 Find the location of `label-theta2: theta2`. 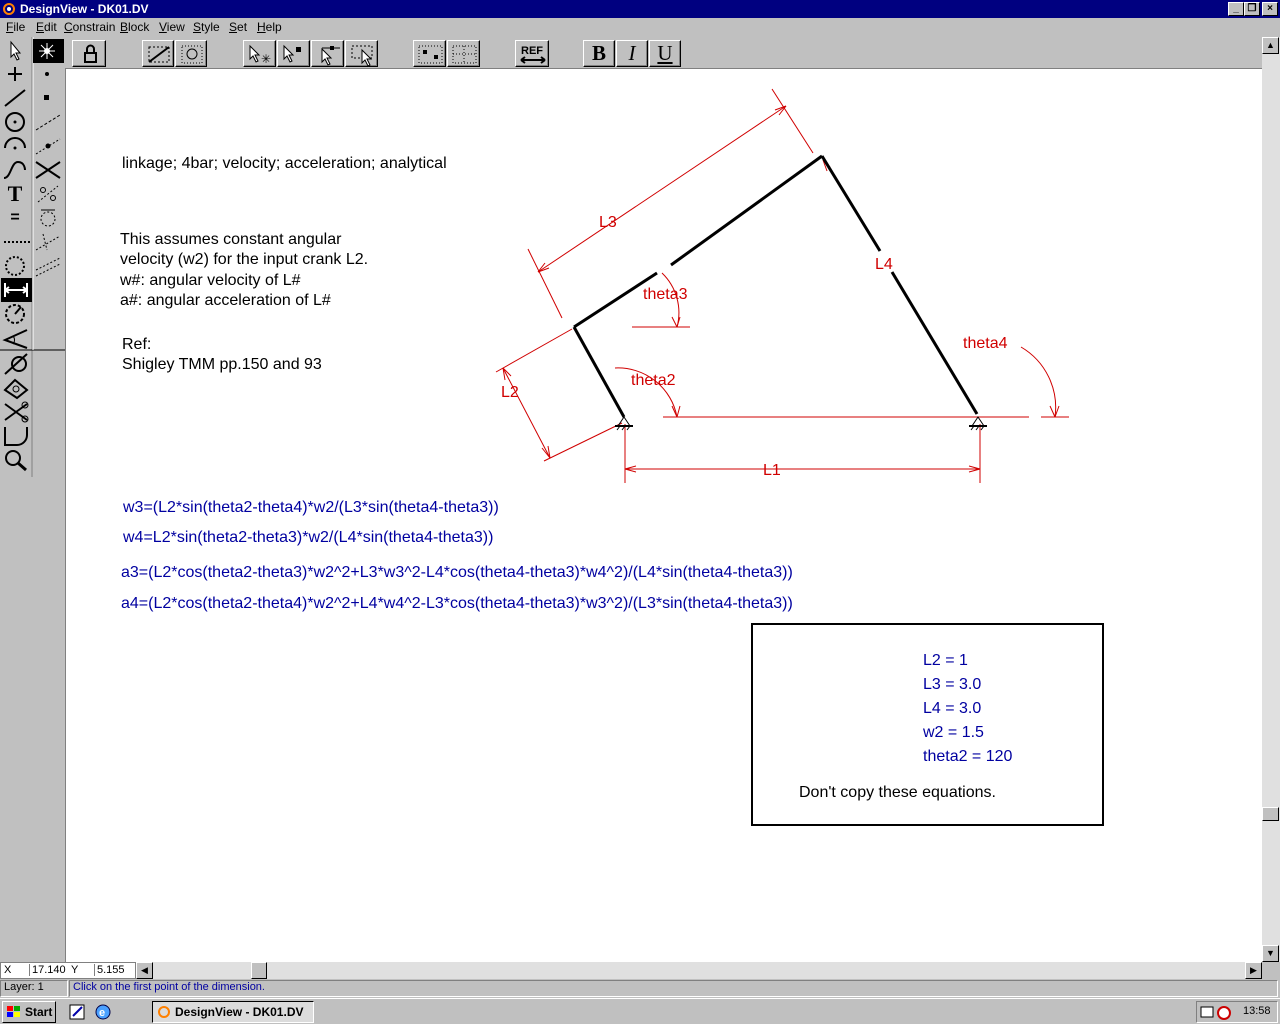

label-theta2: theta2 is located at coordinates (653, 380).